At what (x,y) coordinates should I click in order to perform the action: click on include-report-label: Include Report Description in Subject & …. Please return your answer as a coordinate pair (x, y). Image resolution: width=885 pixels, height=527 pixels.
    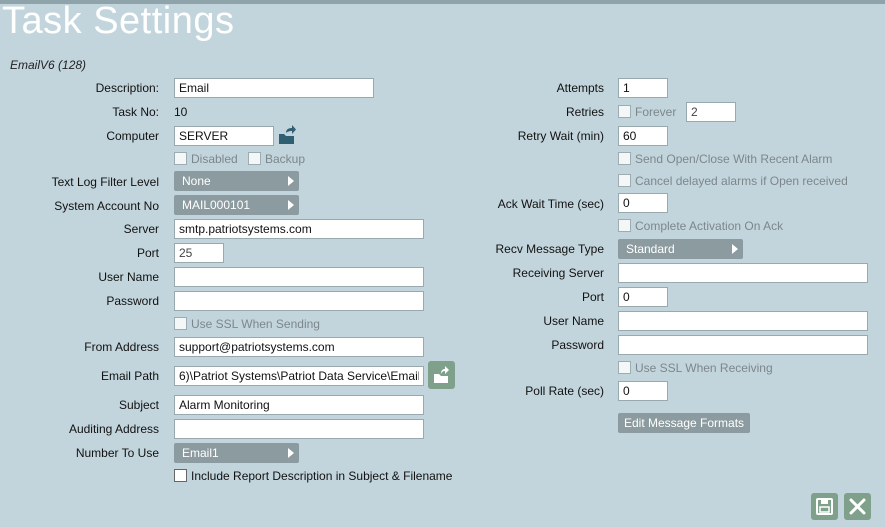
    Looking at the image, I should click on (322, 476).